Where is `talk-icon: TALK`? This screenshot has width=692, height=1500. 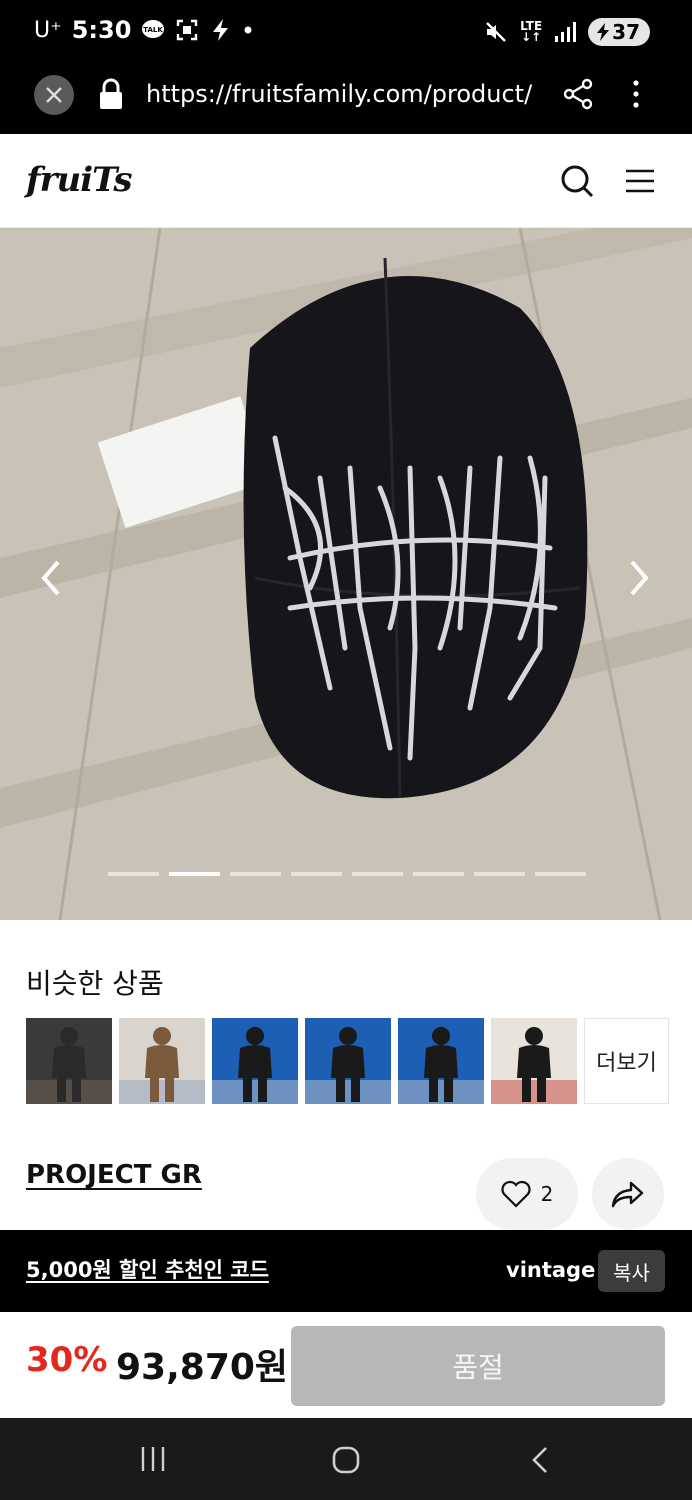 talk-icon: TALK is located at coordinates (153, 29).